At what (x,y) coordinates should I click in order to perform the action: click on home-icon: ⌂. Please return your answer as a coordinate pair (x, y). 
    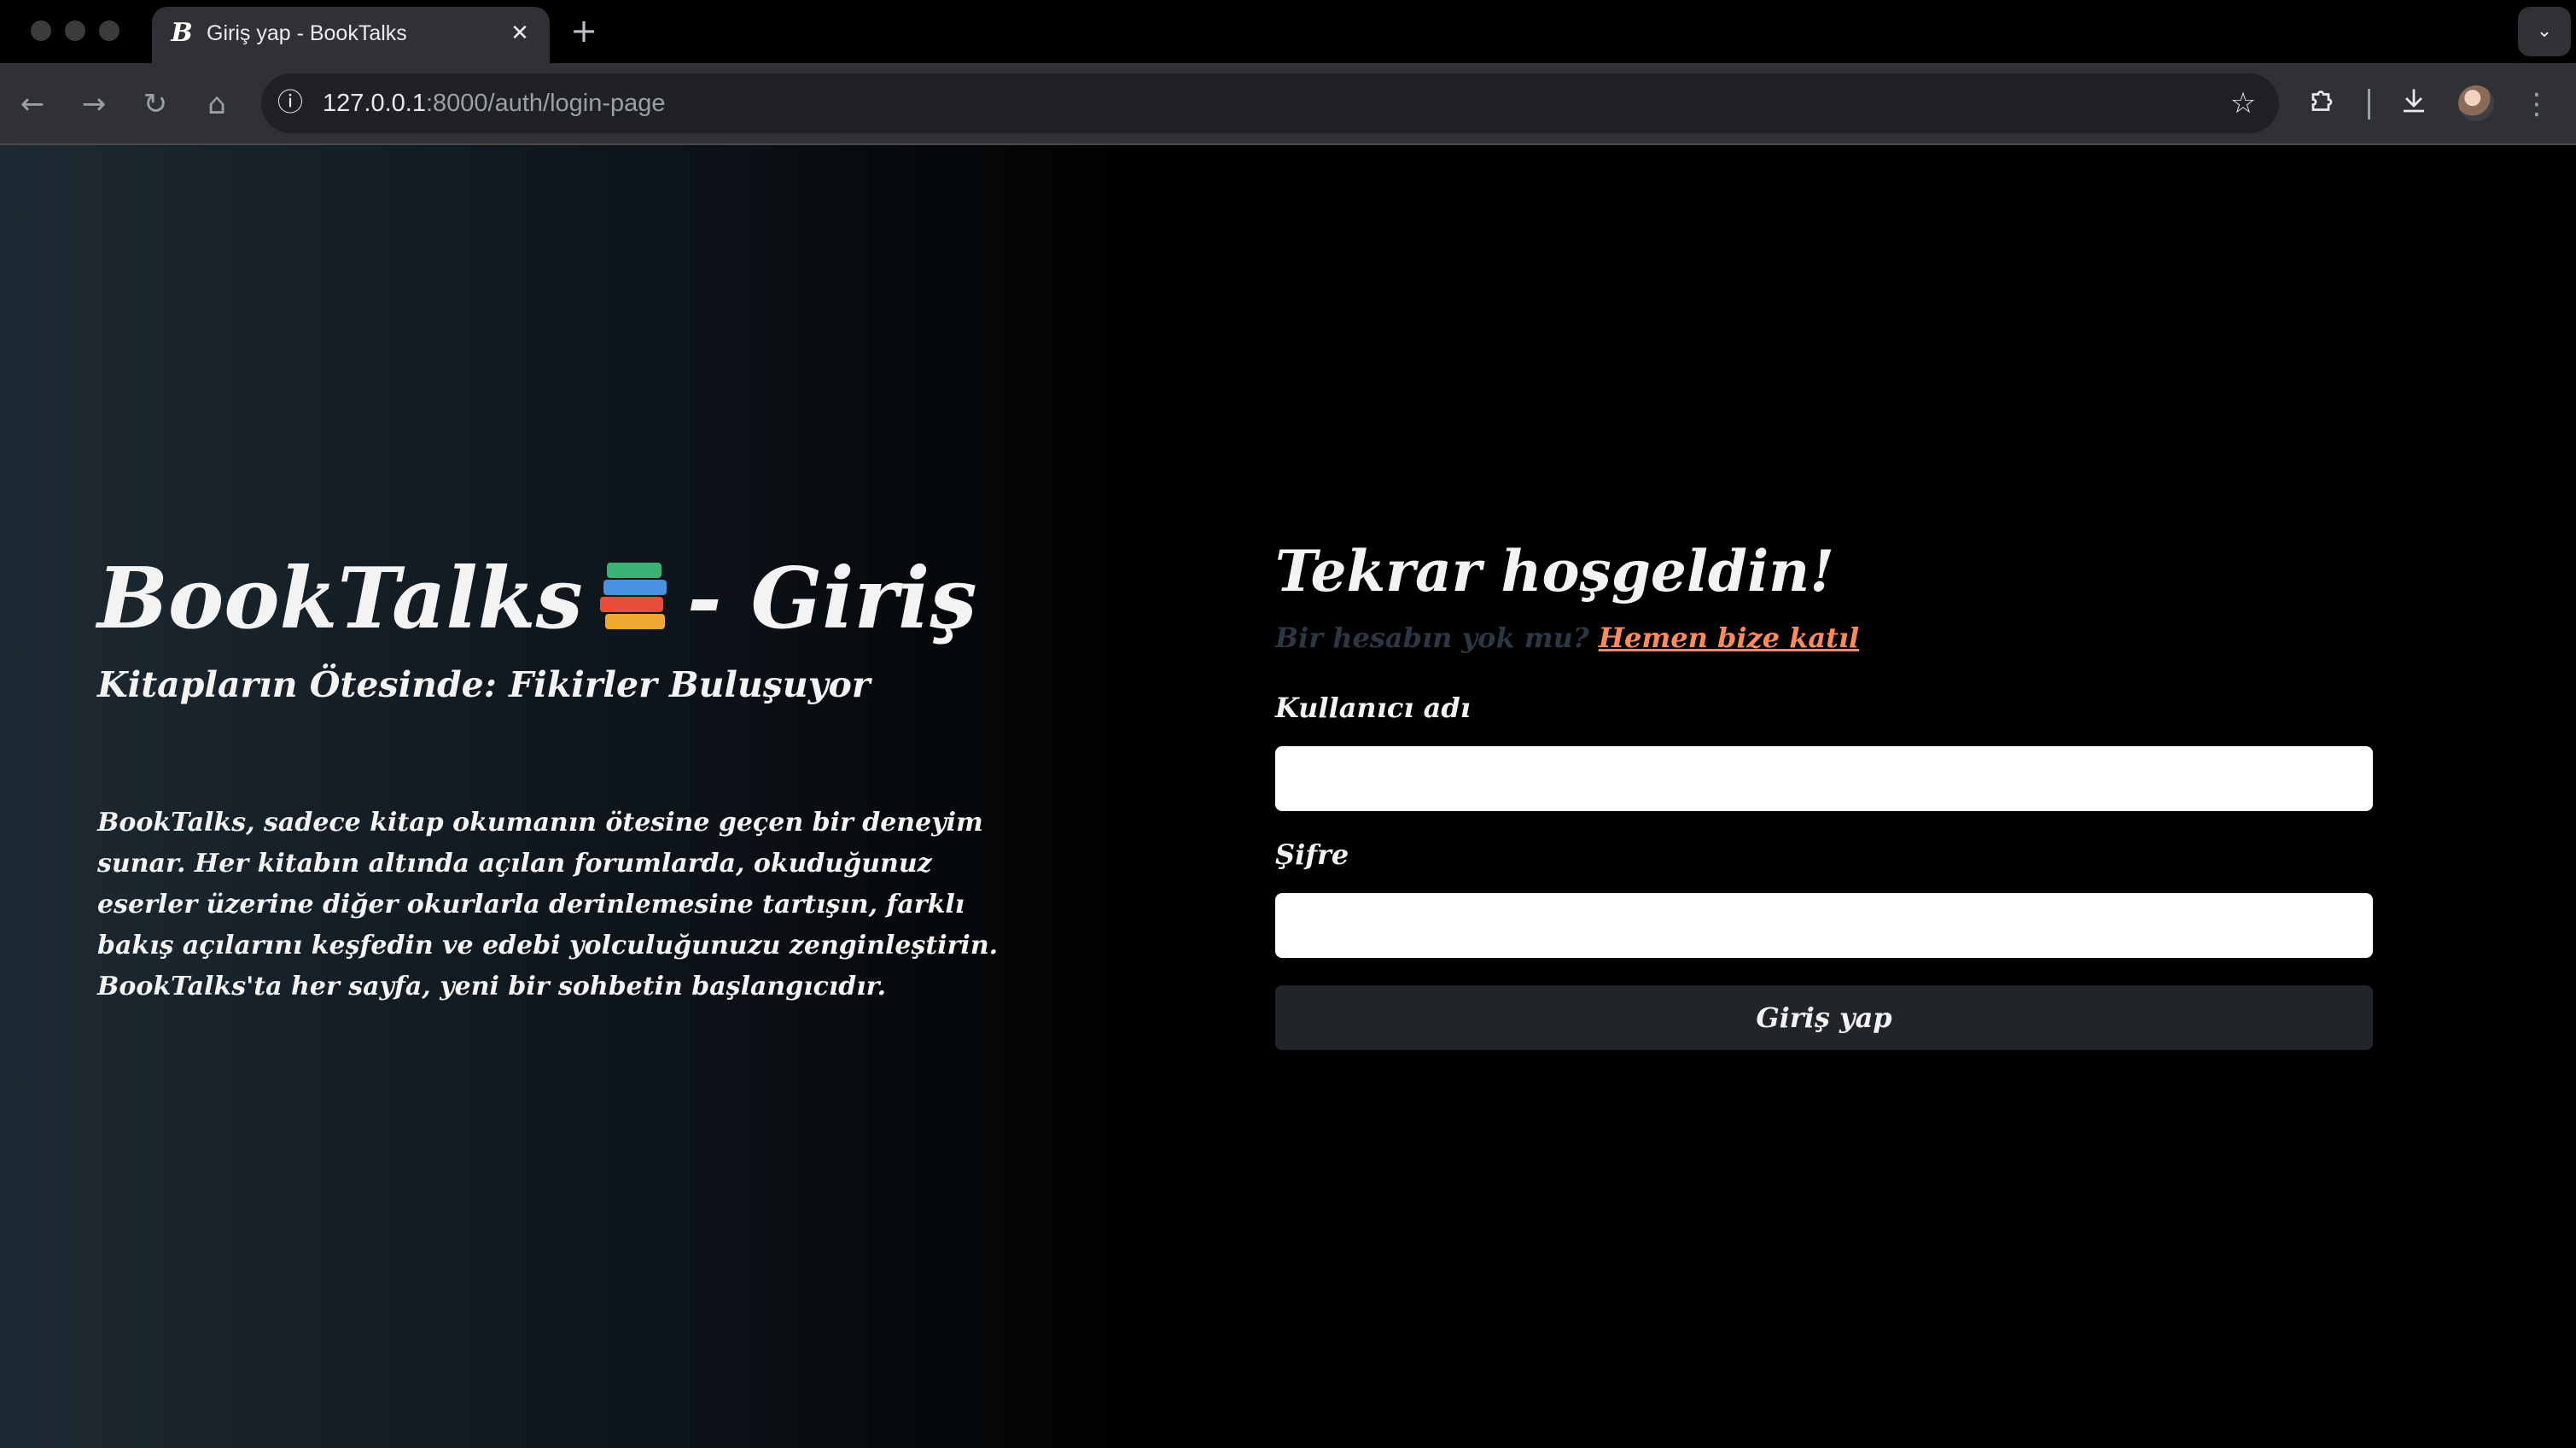
    Looking at the image, I should click on (217, 104).